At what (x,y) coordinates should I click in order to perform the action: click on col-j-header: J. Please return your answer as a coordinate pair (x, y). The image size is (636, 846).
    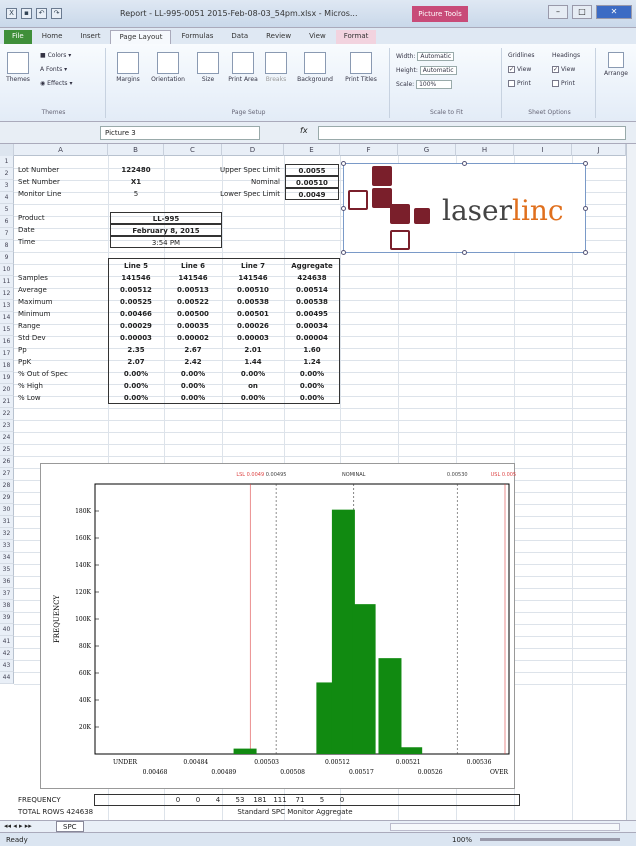
    Looking at the image, I should click on (599, 150).